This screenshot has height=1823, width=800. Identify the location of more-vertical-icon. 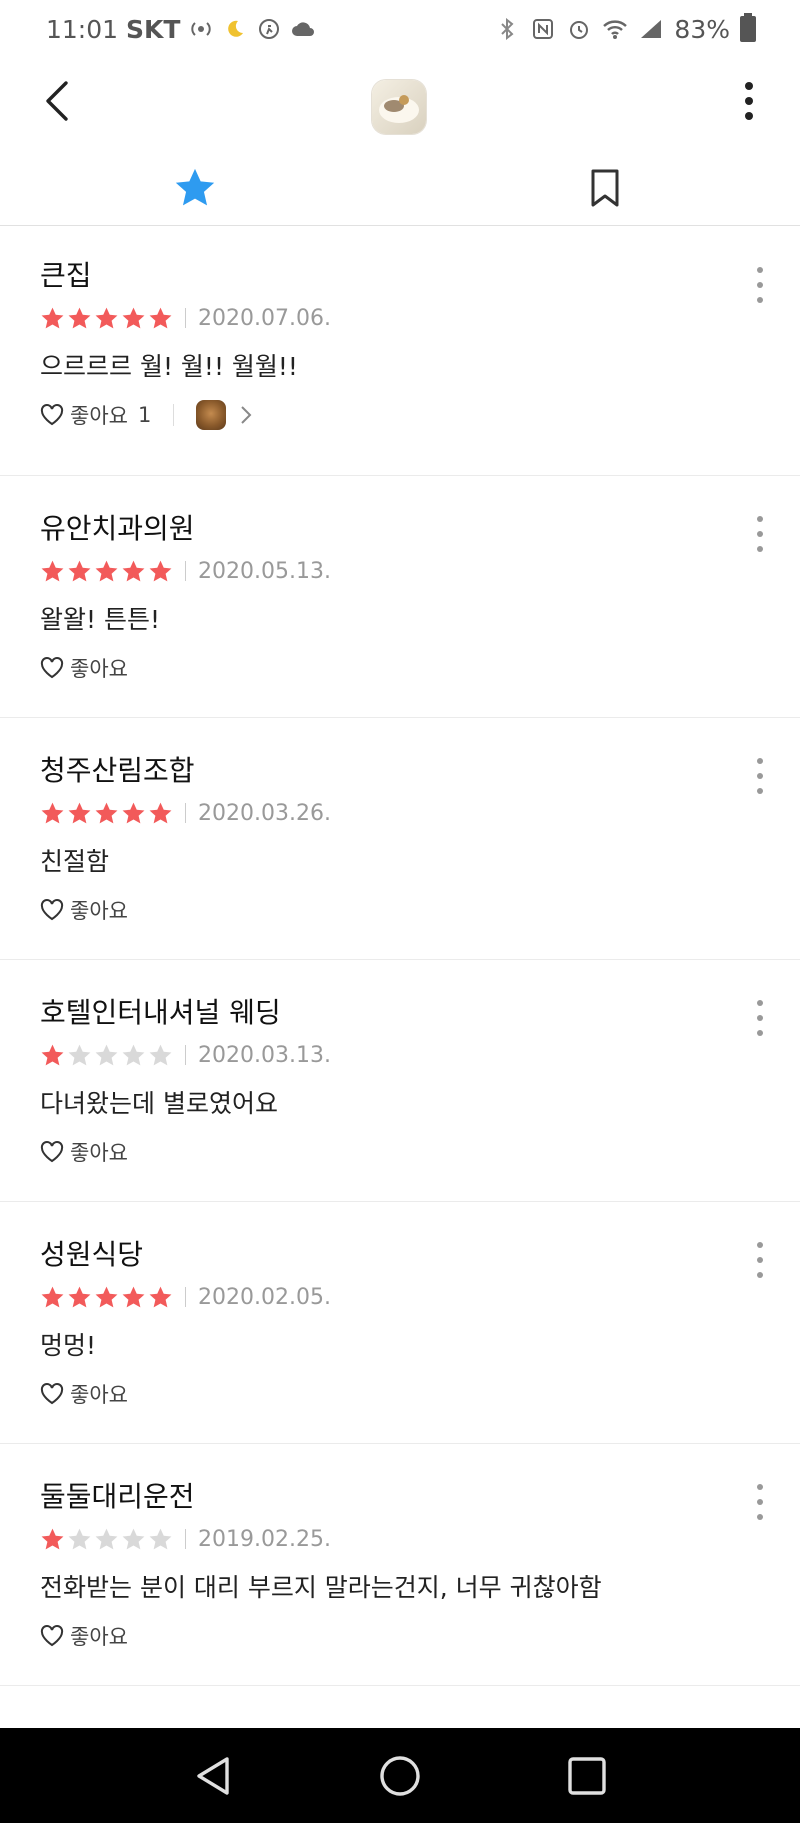
(749, 101).